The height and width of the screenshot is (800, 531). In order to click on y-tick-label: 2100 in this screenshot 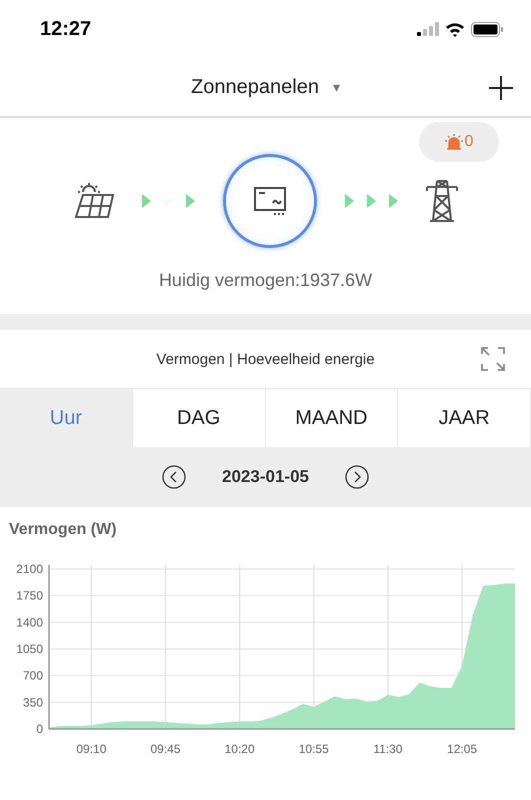, I will do `click(29, 569)`.